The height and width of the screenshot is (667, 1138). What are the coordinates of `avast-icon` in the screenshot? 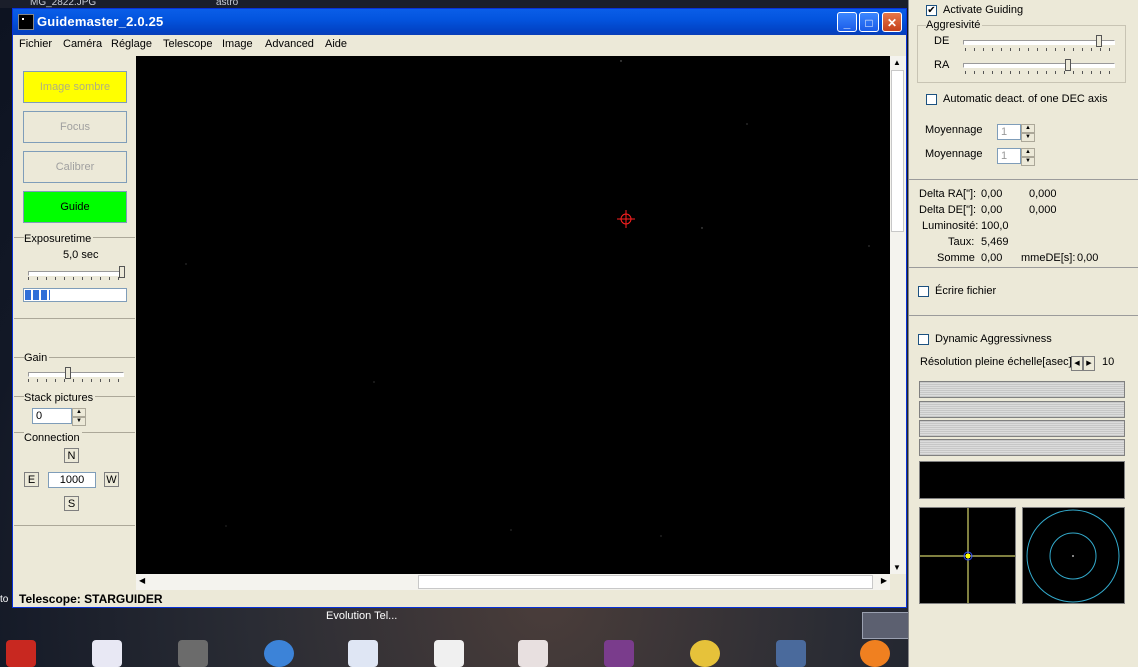 It's located at (875, 653).